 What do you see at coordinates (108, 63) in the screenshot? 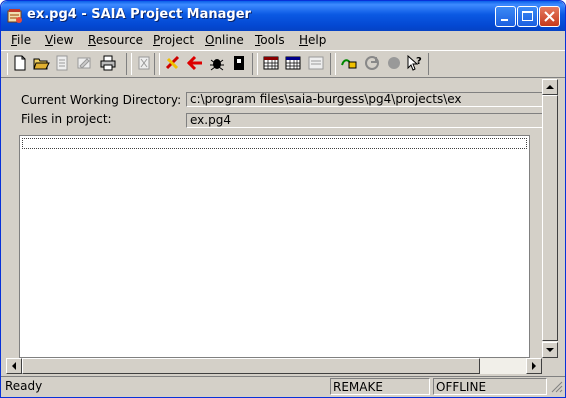
I see `print-icon` at bounding box center [108, 63].